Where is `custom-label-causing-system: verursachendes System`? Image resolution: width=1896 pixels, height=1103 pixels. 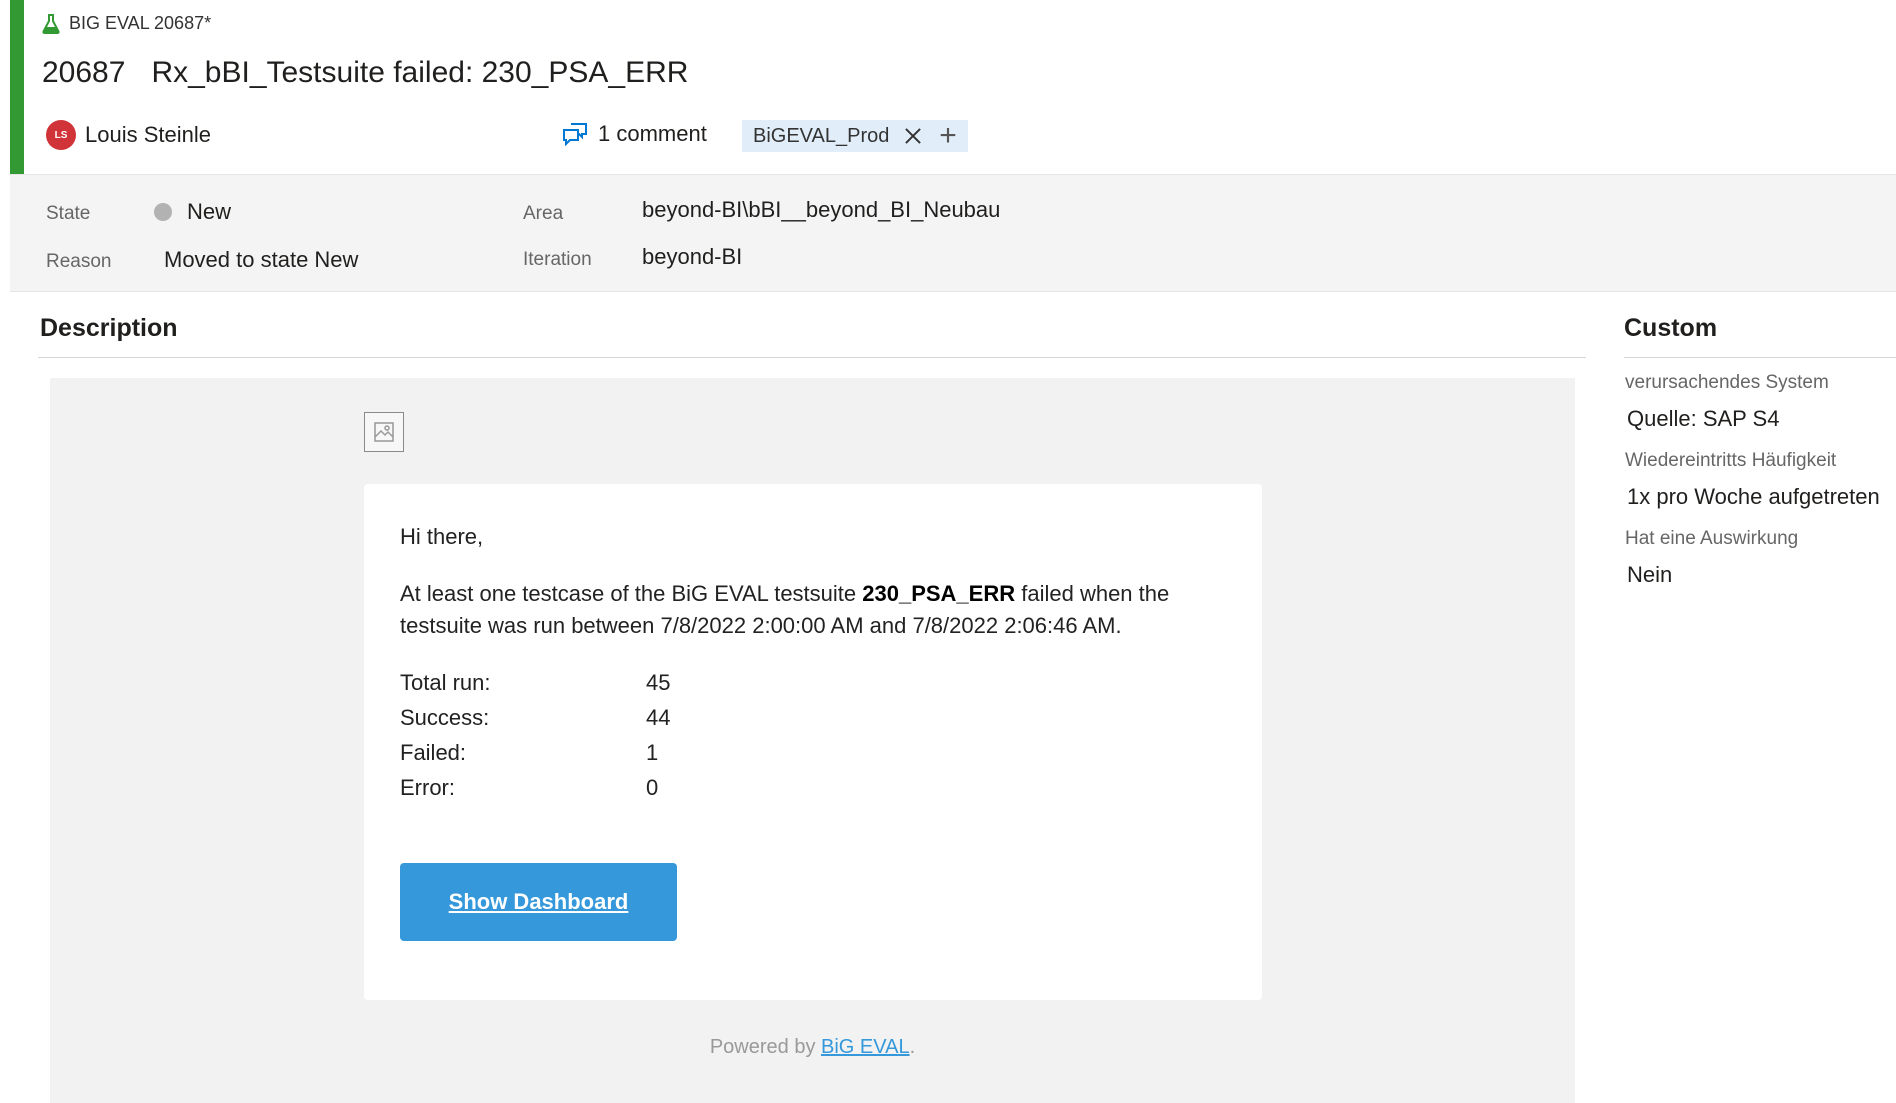 custom-label-causing-system: verursachendes System is located at coordinates (1727, 382).